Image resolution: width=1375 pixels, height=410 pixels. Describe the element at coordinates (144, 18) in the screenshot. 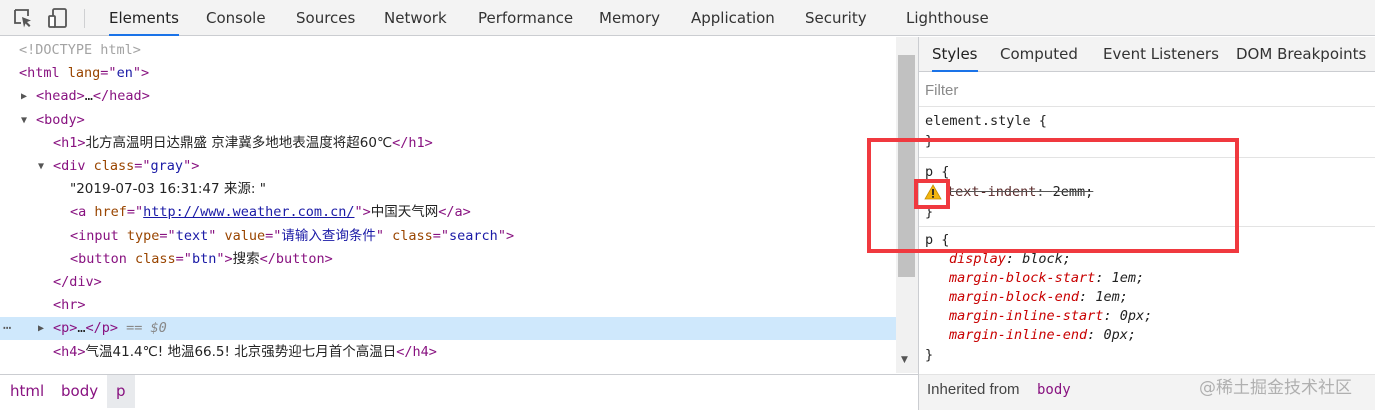

I see `tab-elements: Elements` at that location.